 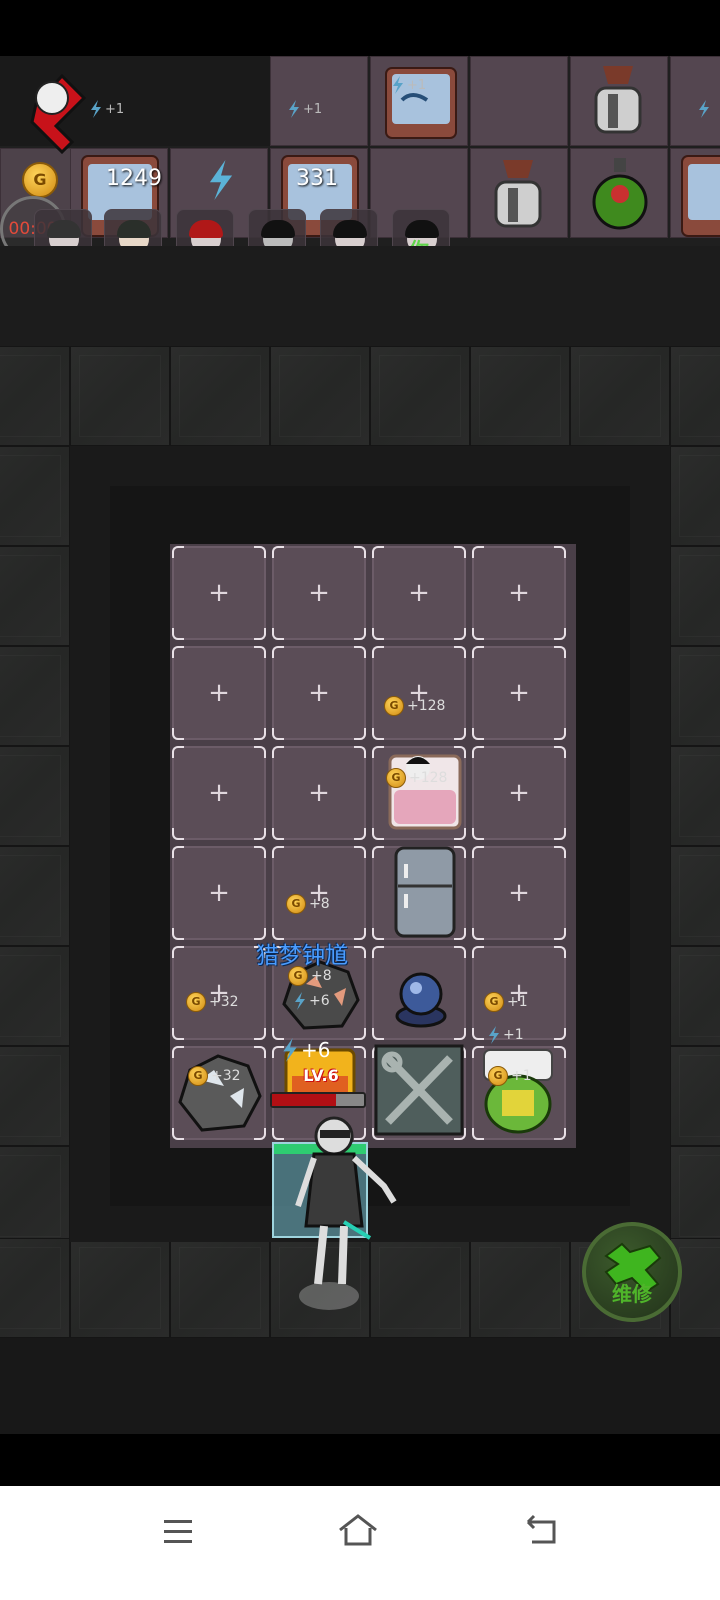 What do you see at coordinates (518, 195) in the screenshot?
I see `lamp-item` at bounding box center [518, 195].